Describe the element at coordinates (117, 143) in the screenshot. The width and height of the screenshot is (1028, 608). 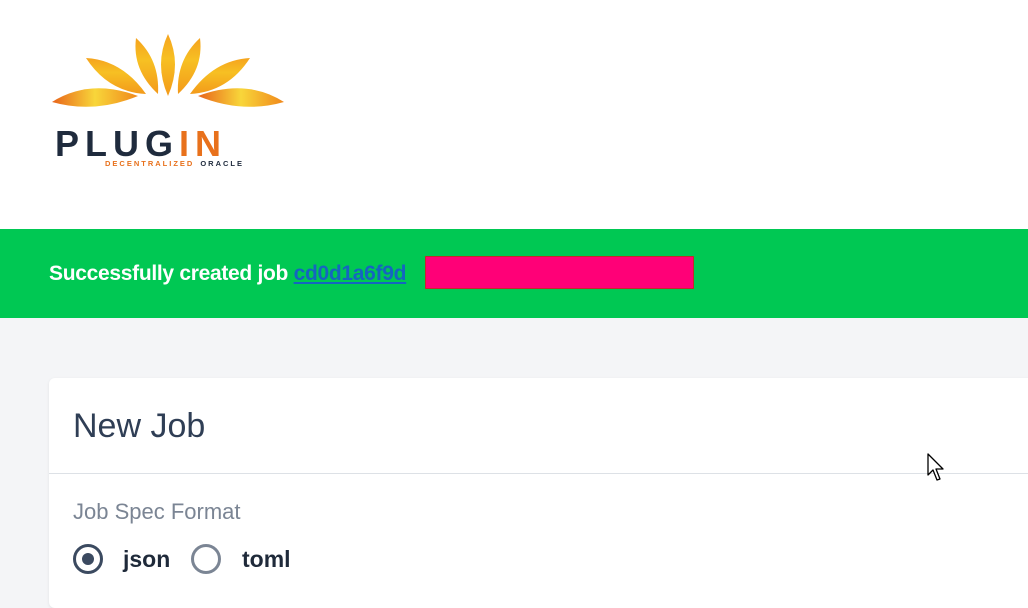
I see `logo-word-dark: PLUG` at that location.